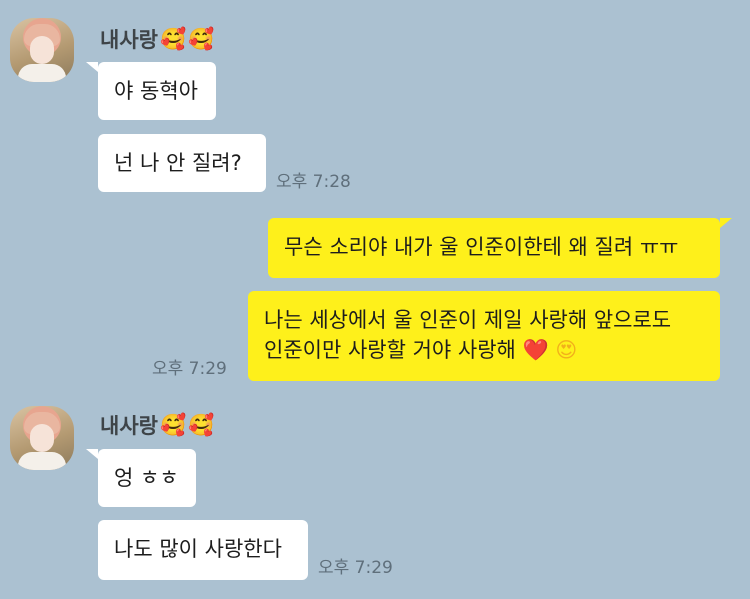 This screenshot has width=750, height=599. I want to click on message-bubble: 넌 나 안 질려?, so click(182, 163).